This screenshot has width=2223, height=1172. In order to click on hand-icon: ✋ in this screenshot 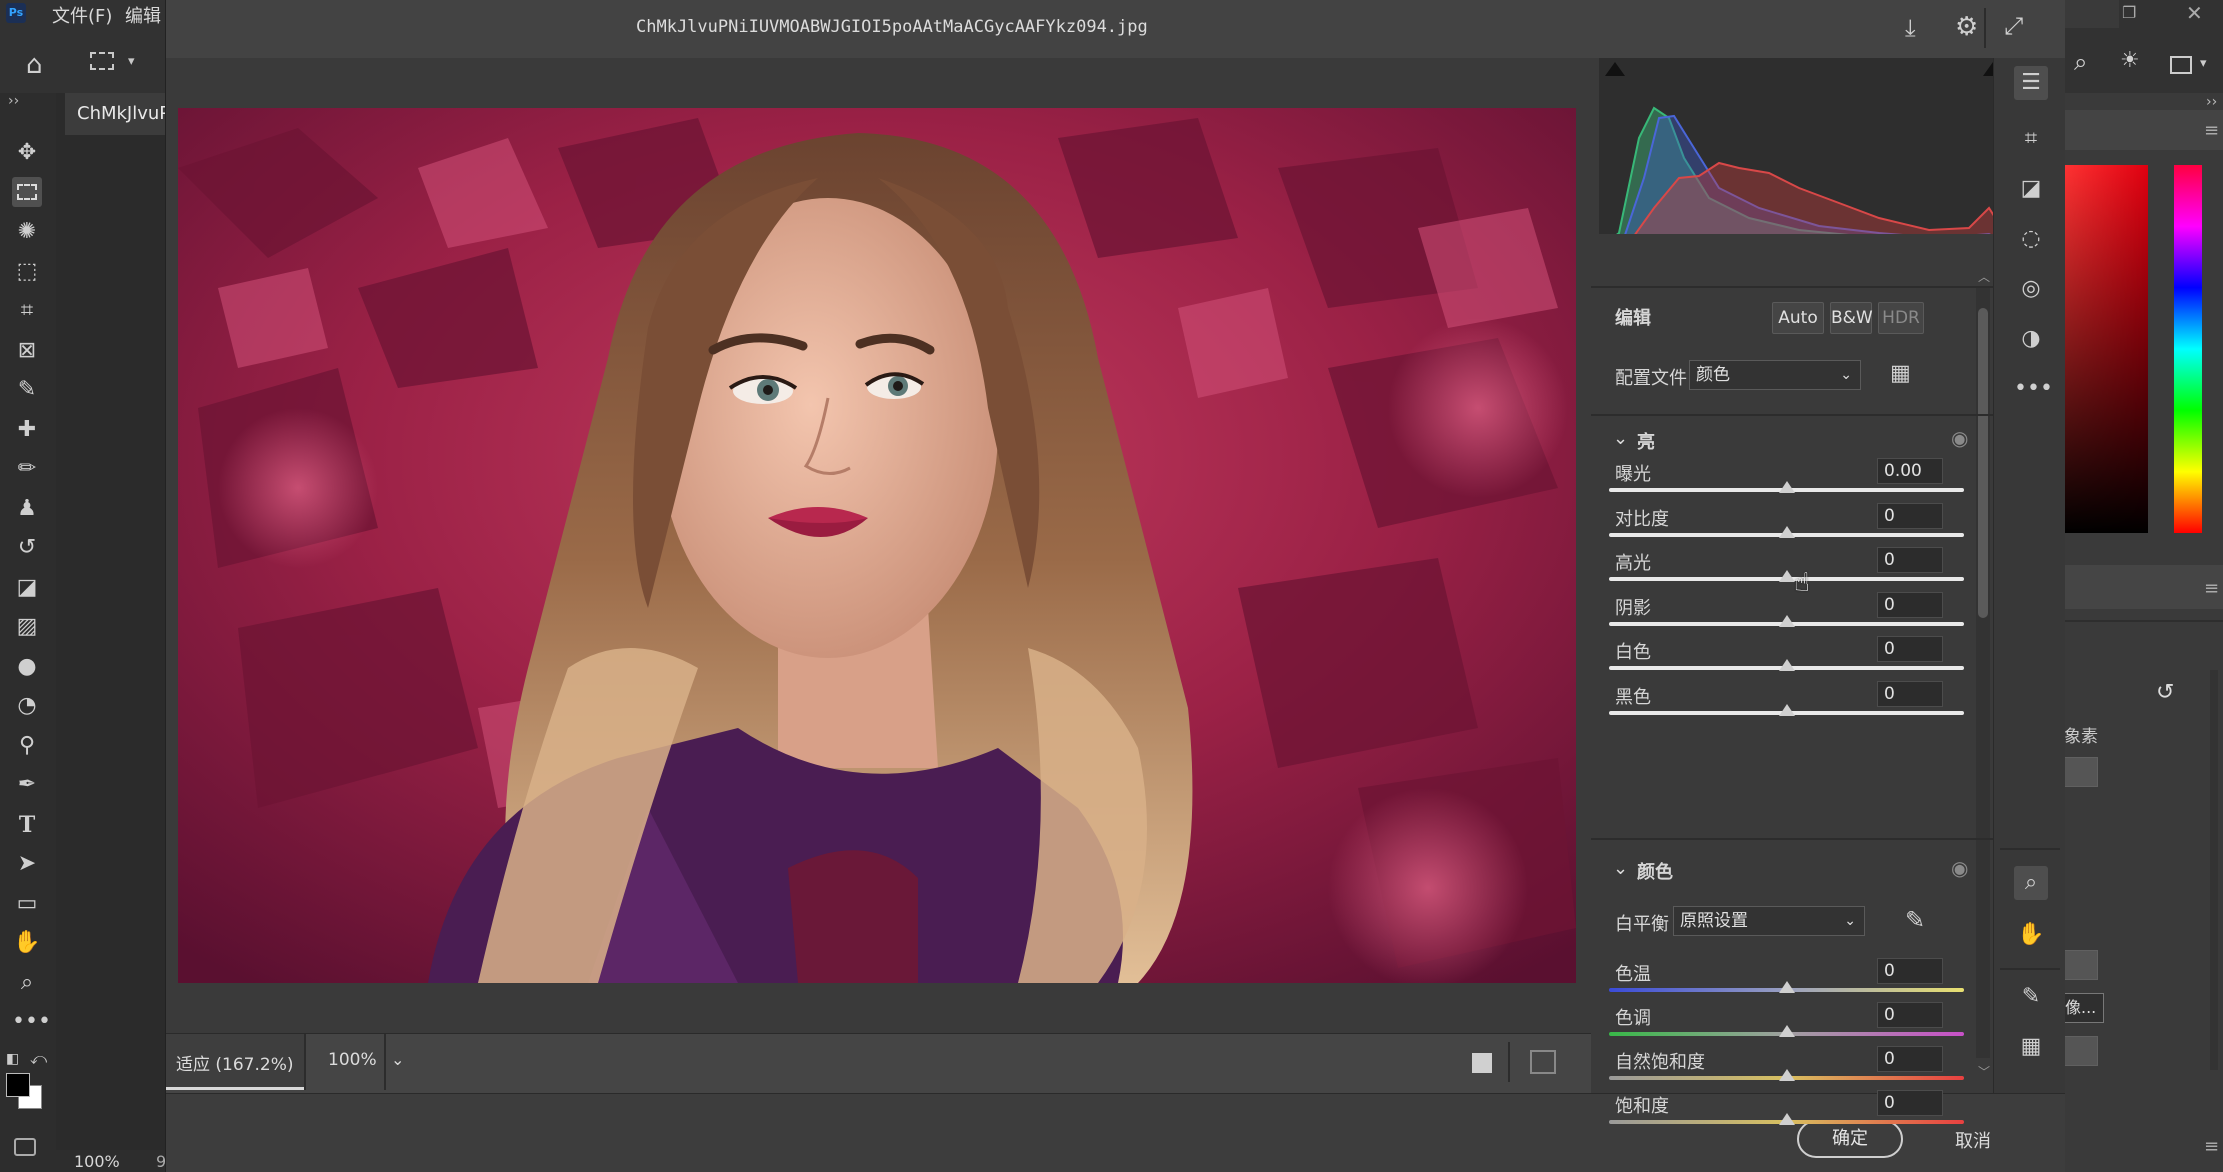, I will do `click(2031, 935)`.